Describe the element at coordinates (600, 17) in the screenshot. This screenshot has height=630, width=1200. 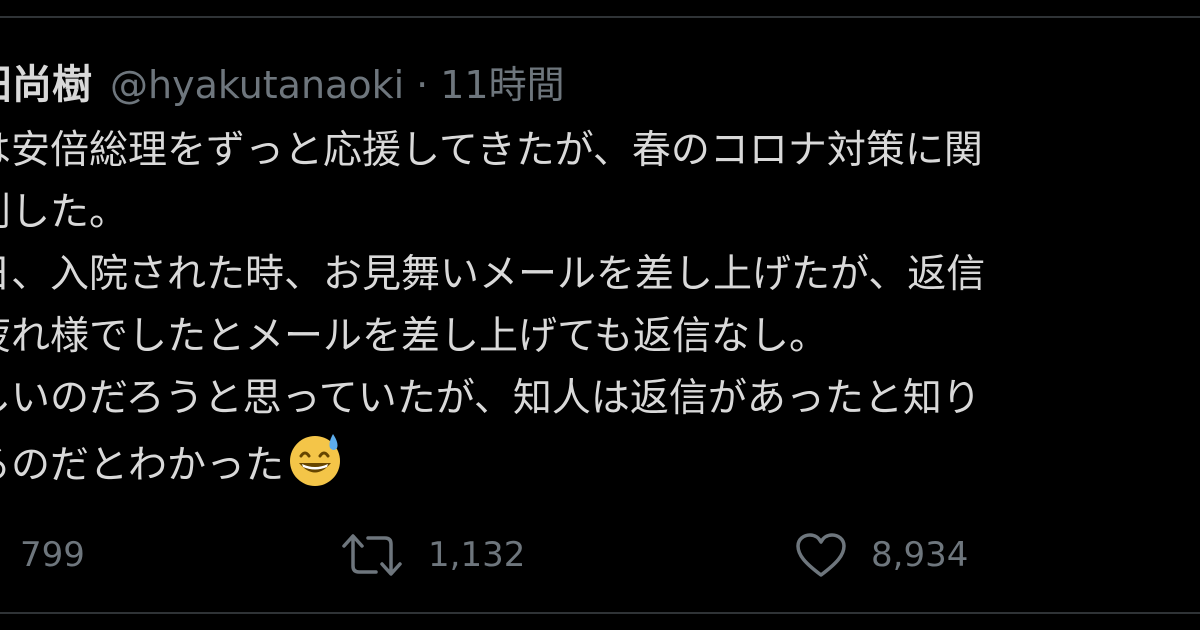
I see `top-divider` at that location.